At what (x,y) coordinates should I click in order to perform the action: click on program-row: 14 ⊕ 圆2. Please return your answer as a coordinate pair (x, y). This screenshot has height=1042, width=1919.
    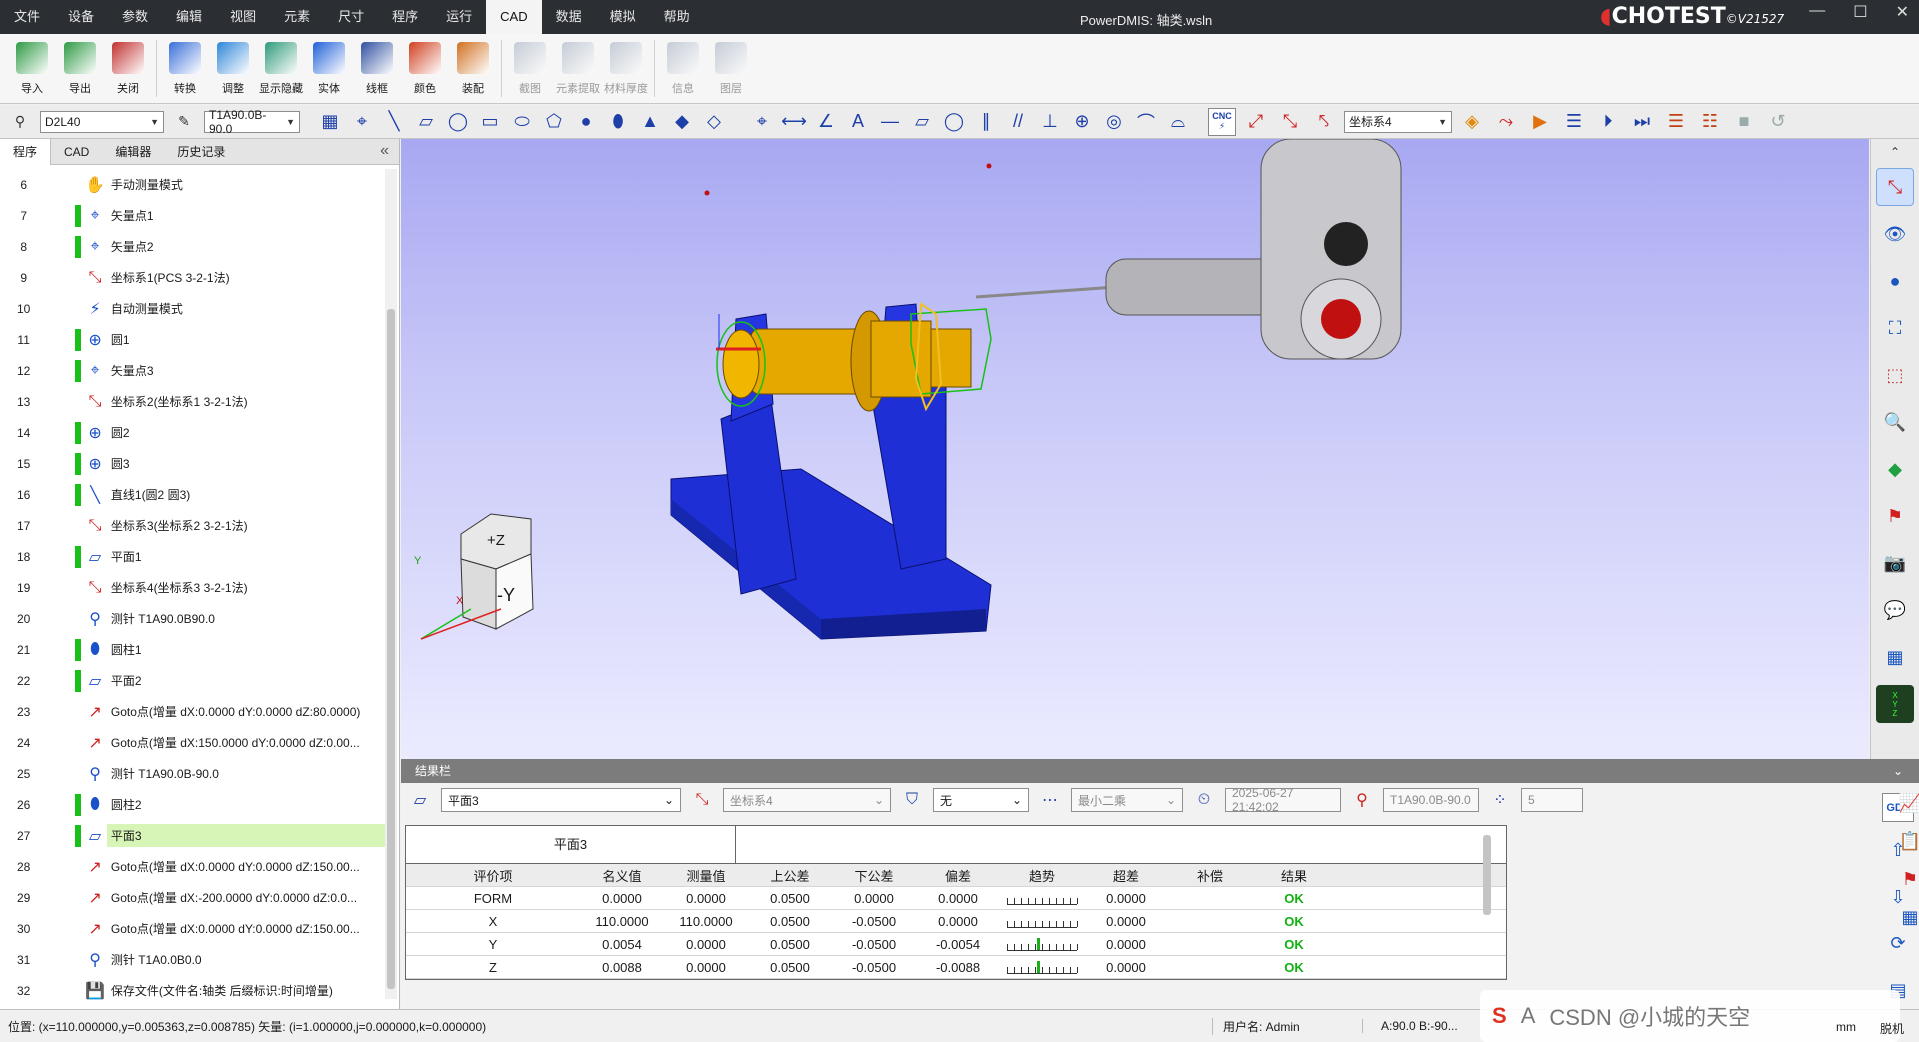
    Looking at the image, I should click on (192, 432).